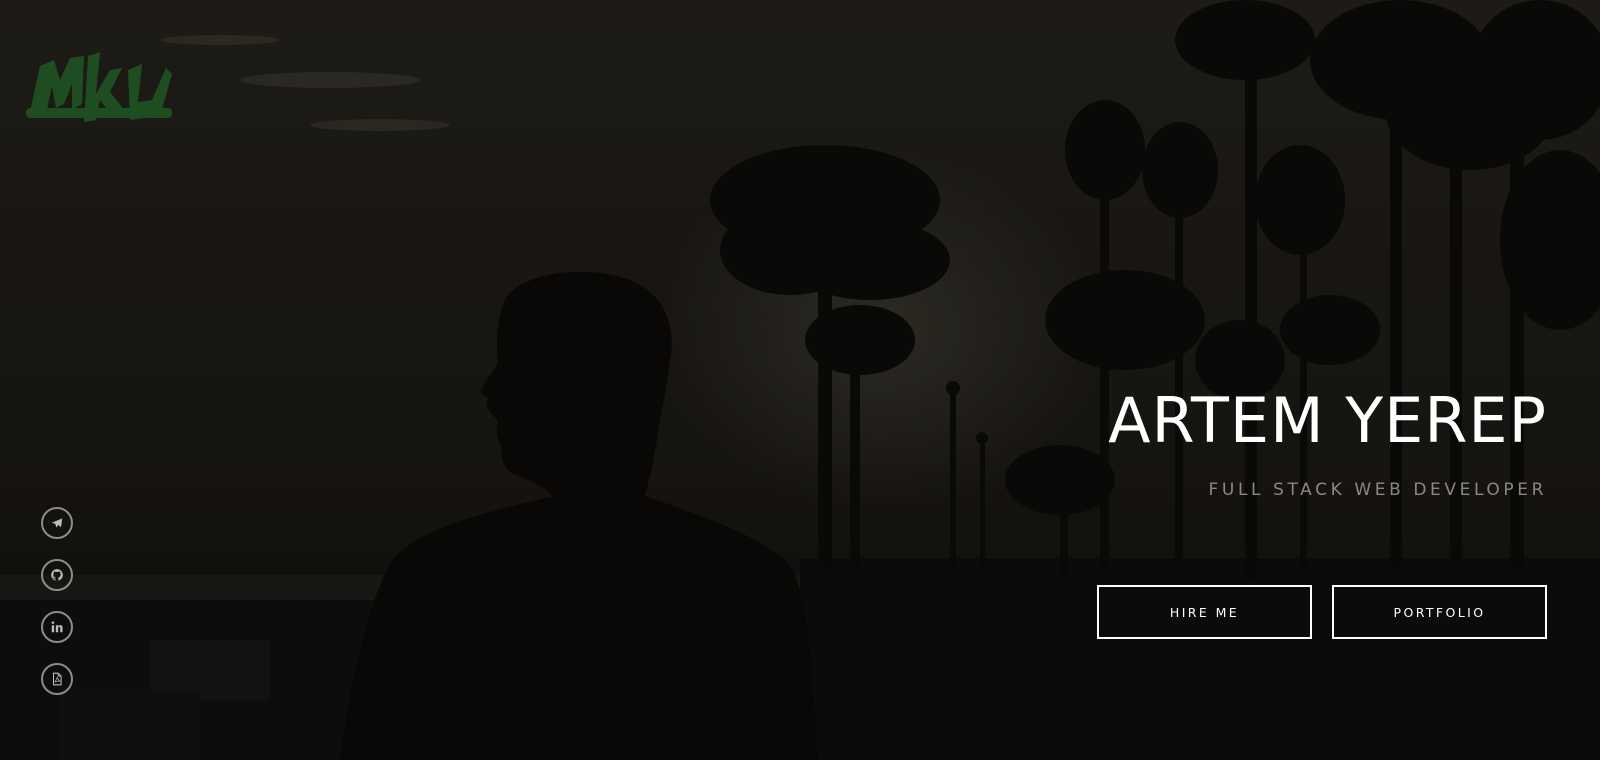 This screenshot has height=760, width=1600. Describe the element at coordinates (1439, 612) in the screenshot. I see `portfolio-button: PORTFOLIO` at that location.